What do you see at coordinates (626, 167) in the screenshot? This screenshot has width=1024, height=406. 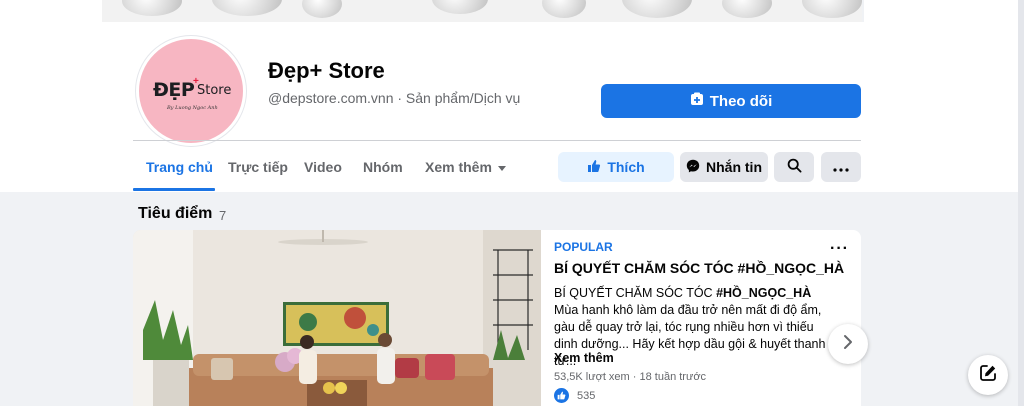 I see `like-label: Thích` at bounding box center [626, 167].